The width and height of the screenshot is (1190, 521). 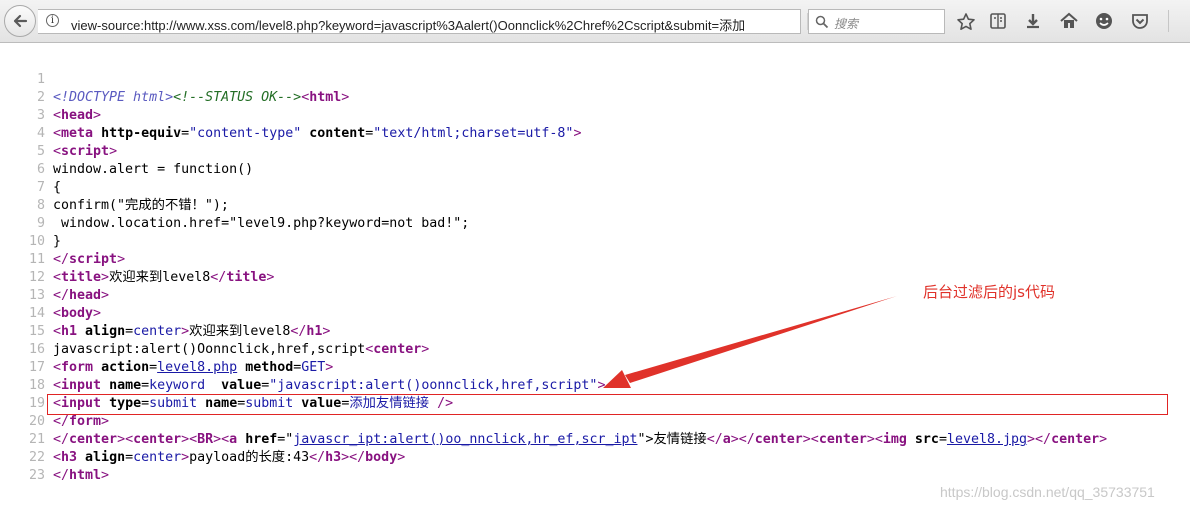 I want to click on tag-name: html, so click(x=85, y=475).